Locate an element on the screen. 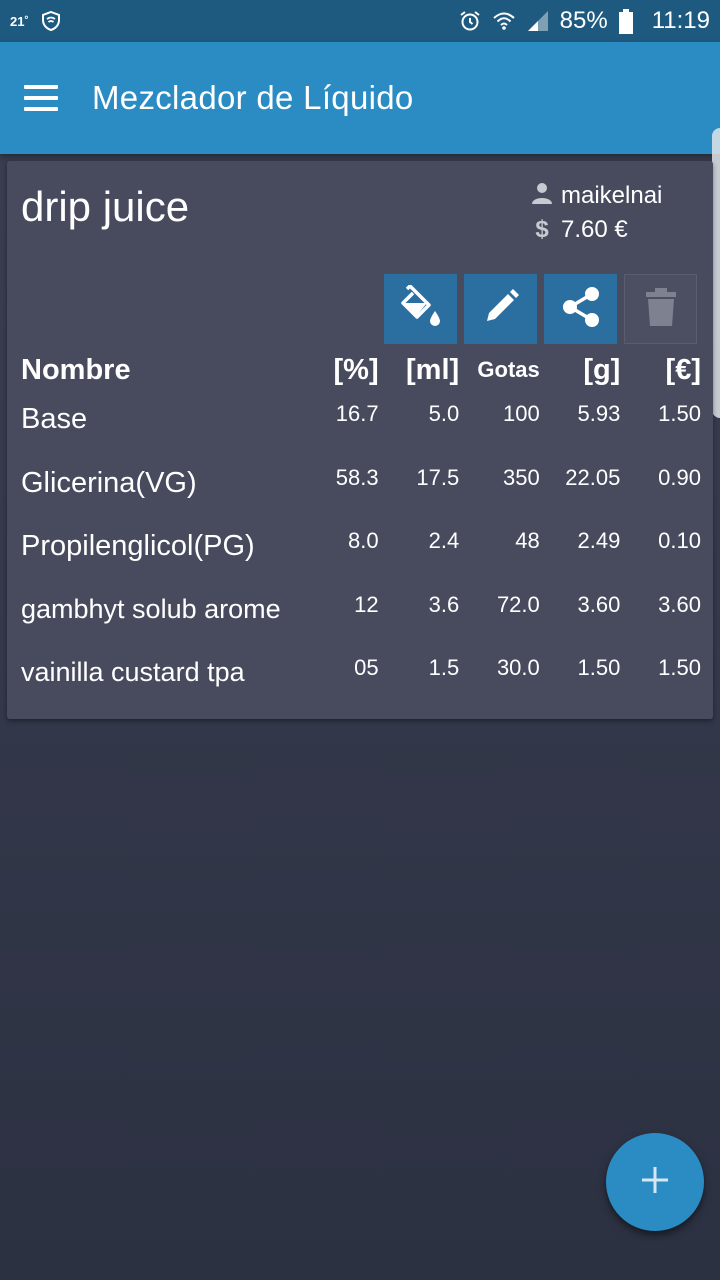 The width and height of the screenshot is (720, 1280). ingredient-grams: 5.93 is located at coordinates (599, 413).